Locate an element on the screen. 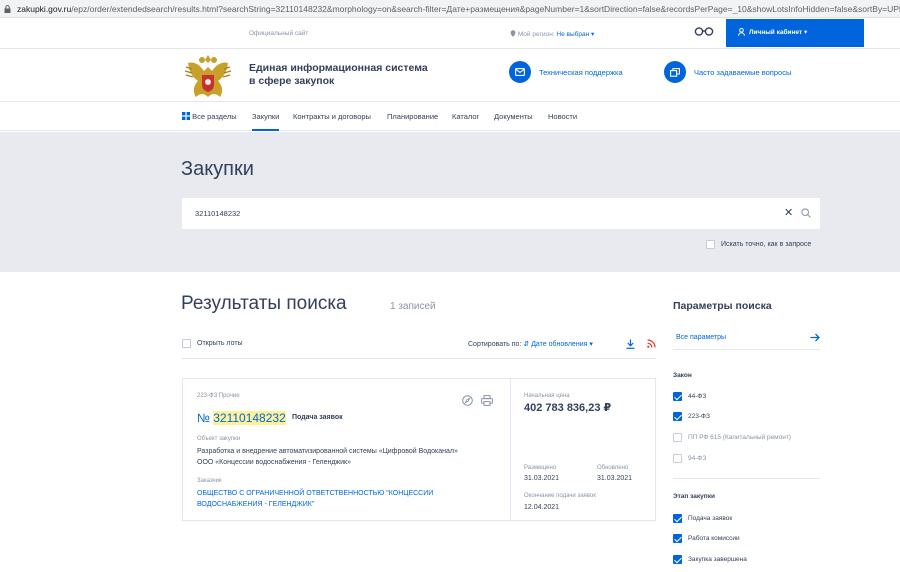 This screenshot has height=572, width=900. lock-icon is located at coordinates (7, 9).